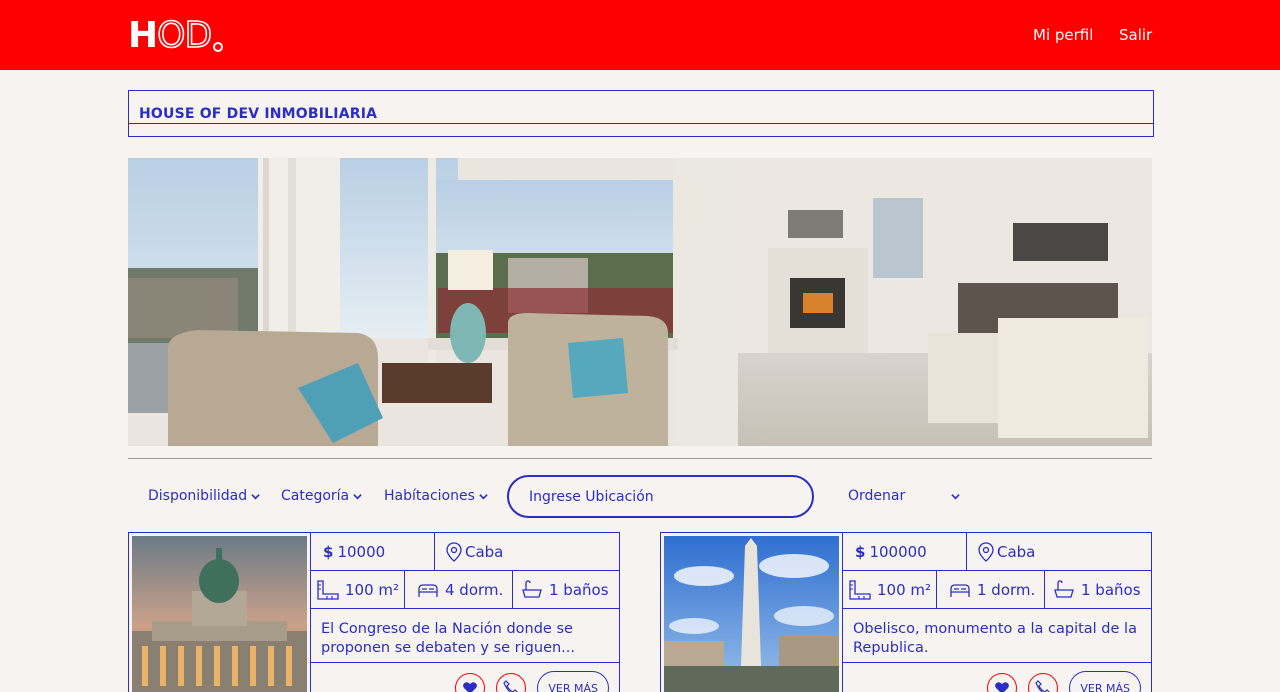  What do you see at coordinates (660, 496) in the screenshot?
I see `location-search-input` at bounding box center [660, 496].